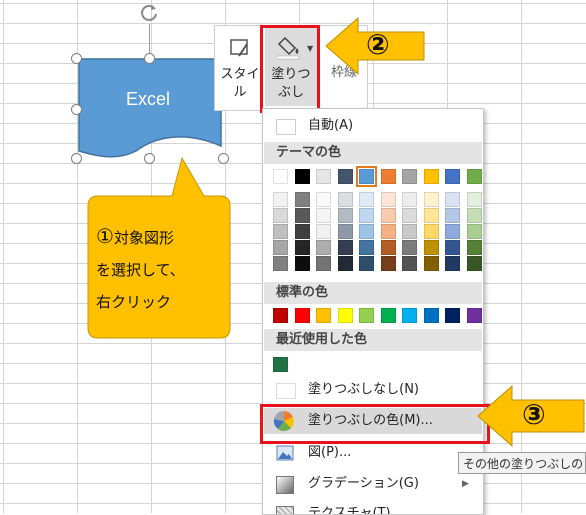  I want to click on callout-number: ①, so click(105, 236).